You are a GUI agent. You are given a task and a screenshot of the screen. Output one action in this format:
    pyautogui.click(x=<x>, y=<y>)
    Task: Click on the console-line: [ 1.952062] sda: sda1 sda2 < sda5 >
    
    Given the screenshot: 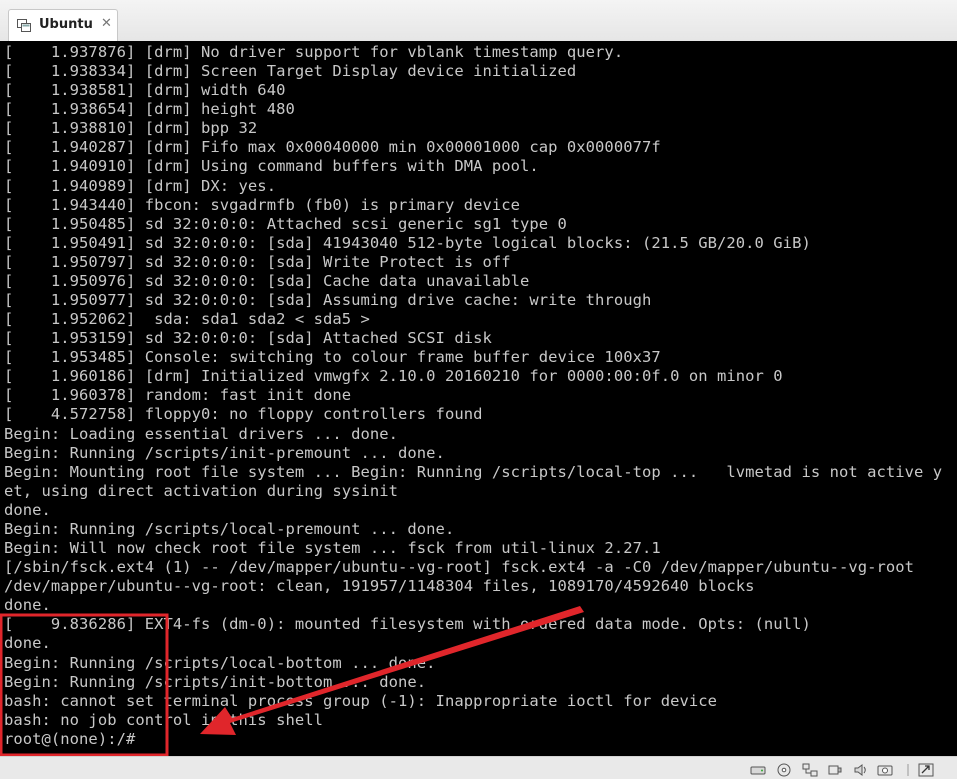 What is the action you would take?
    pyautogui.click(x=187, y=319)
    